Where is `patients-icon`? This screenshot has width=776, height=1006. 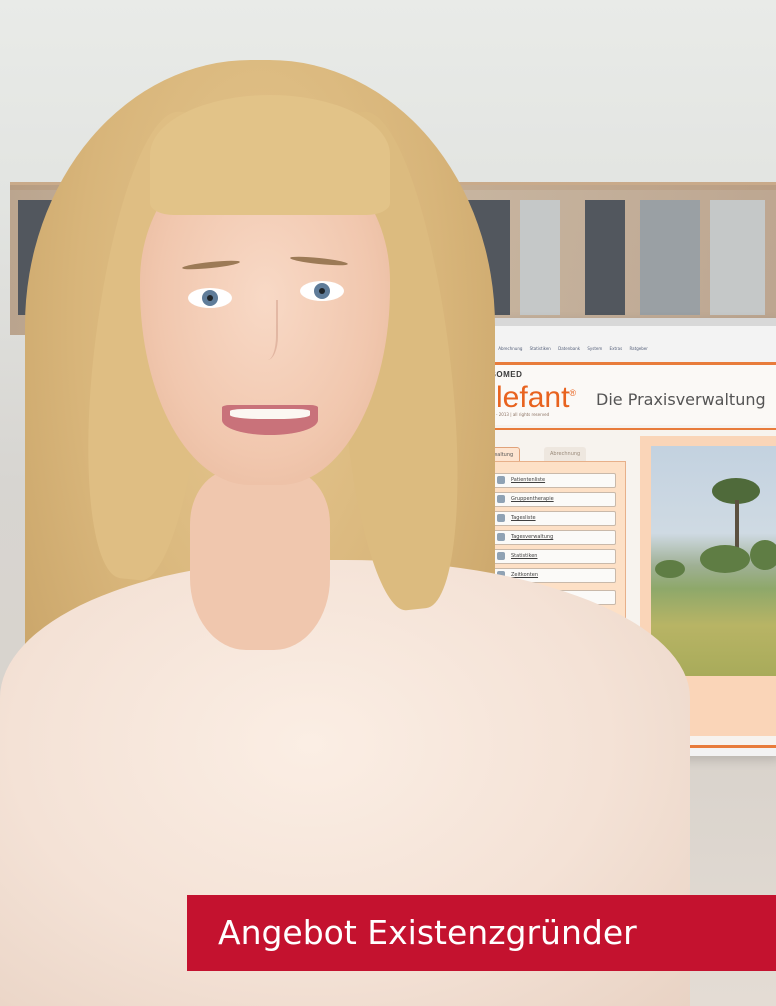
patients-icon is located at coordinates (501, 480).